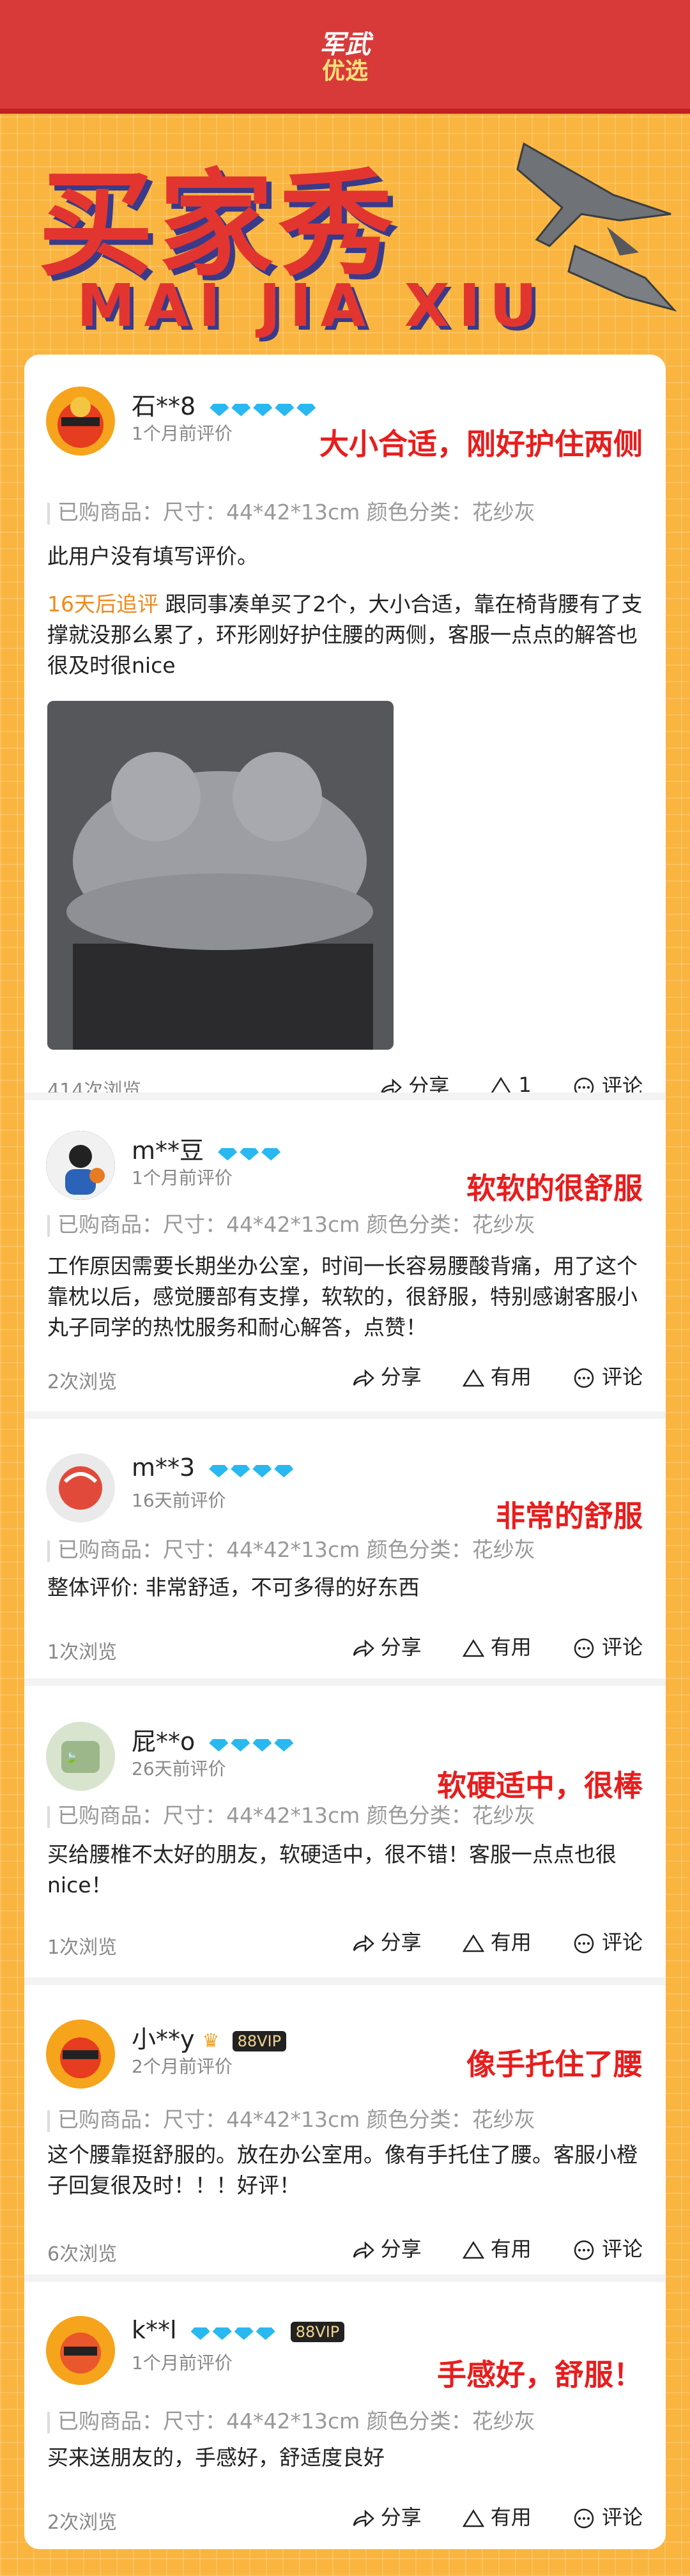 This screenshot has height=2576, width=690. Describe the element at coordinates (569, 1516) in the screenshot. I see `review-headline: 非常的舒服` at that location.